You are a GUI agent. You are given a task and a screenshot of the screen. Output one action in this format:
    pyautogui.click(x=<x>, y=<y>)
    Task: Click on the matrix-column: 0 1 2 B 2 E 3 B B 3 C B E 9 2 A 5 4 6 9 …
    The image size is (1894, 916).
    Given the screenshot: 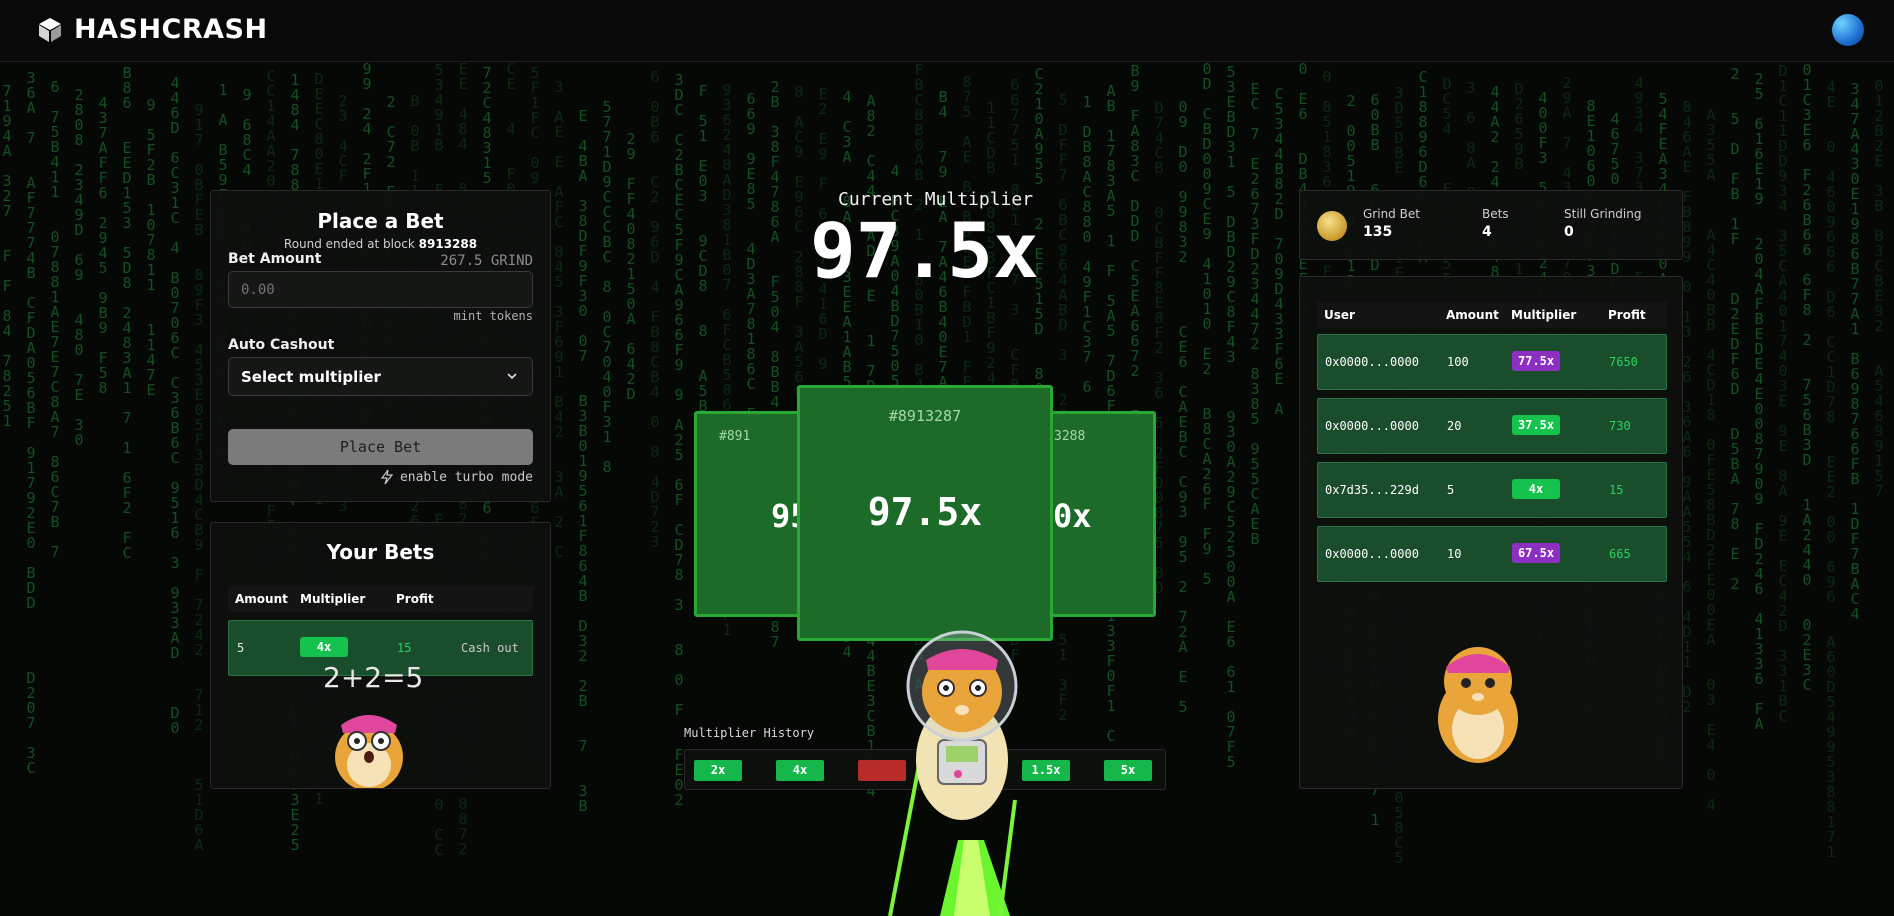 What is the action you would take?
    pyautogui.click(x=1879, y=288)
    